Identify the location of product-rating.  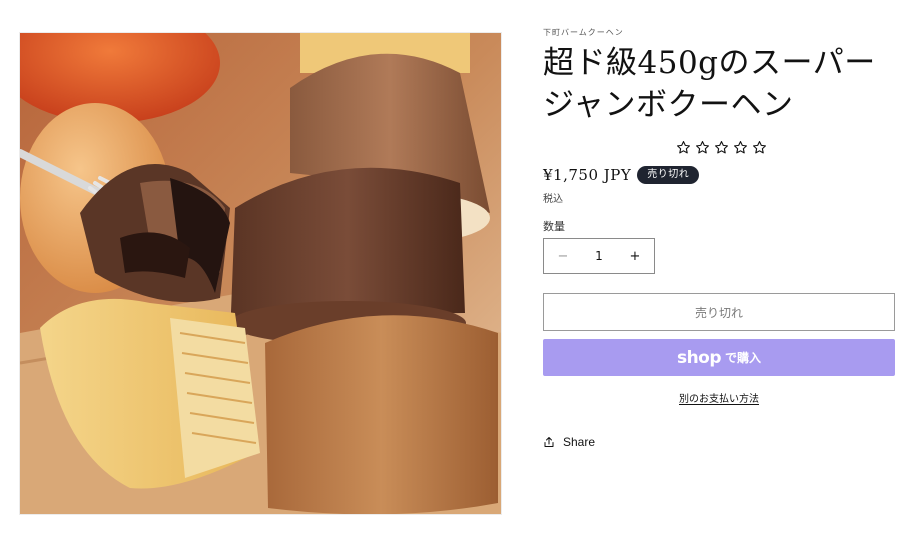
(785, 148).